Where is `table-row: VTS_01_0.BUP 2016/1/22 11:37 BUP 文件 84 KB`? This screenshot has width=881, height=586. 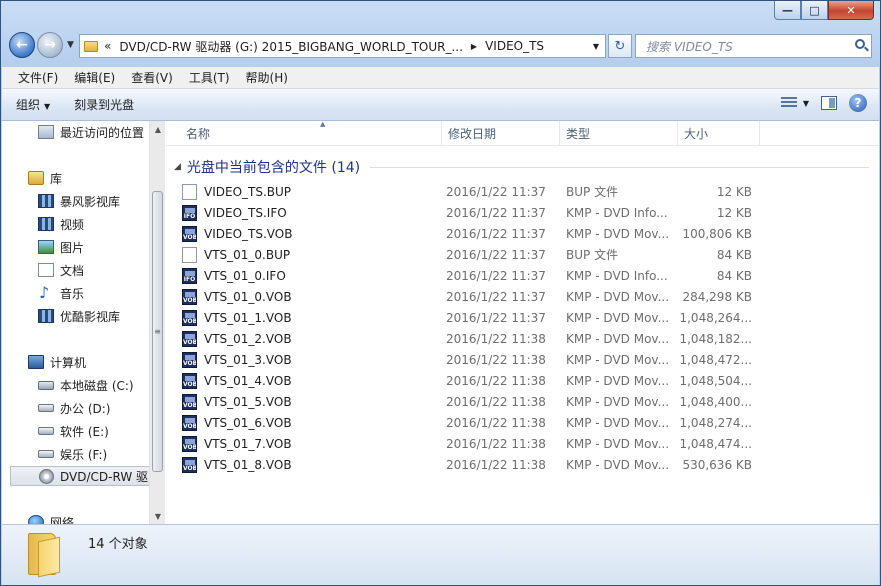
table-row: VTS_01_0.BUP 2016/1/22 11:37 BUP 文件 84 KB is located at coordinates (480, 254).